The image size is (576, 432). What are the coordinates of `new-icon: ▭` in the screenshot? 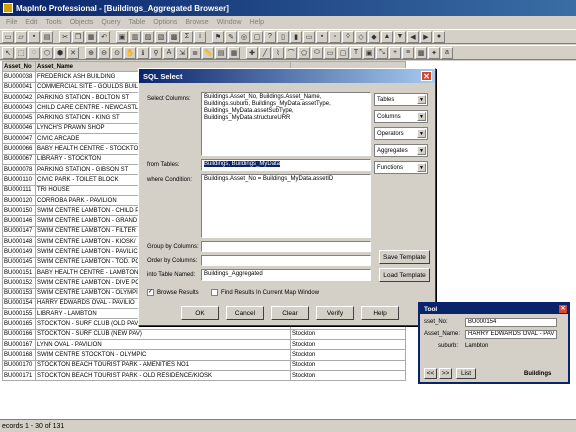 It's located at (8, 36).